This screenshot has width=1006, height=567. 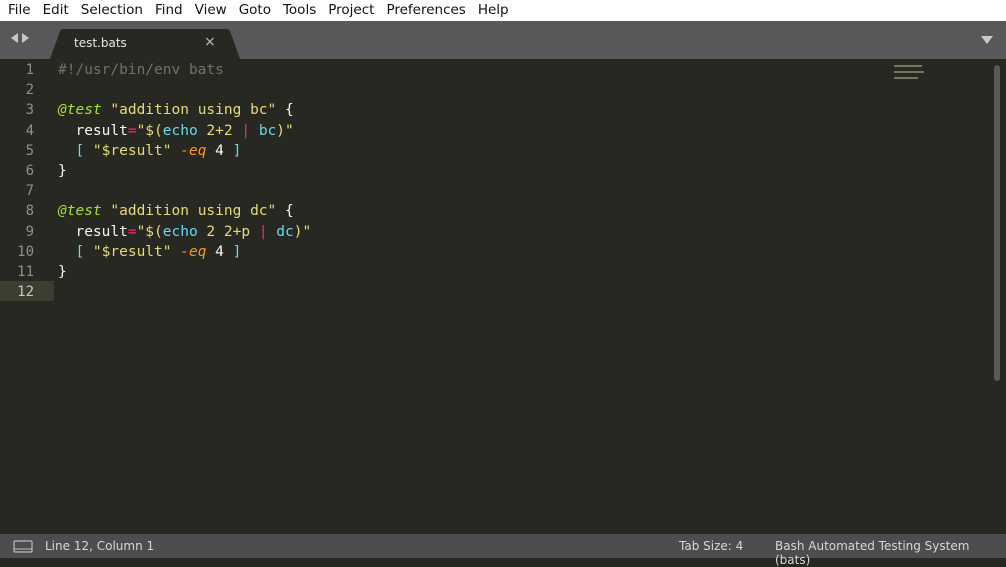 I want to click on menu-project: Project, so click(x=351, y=10).